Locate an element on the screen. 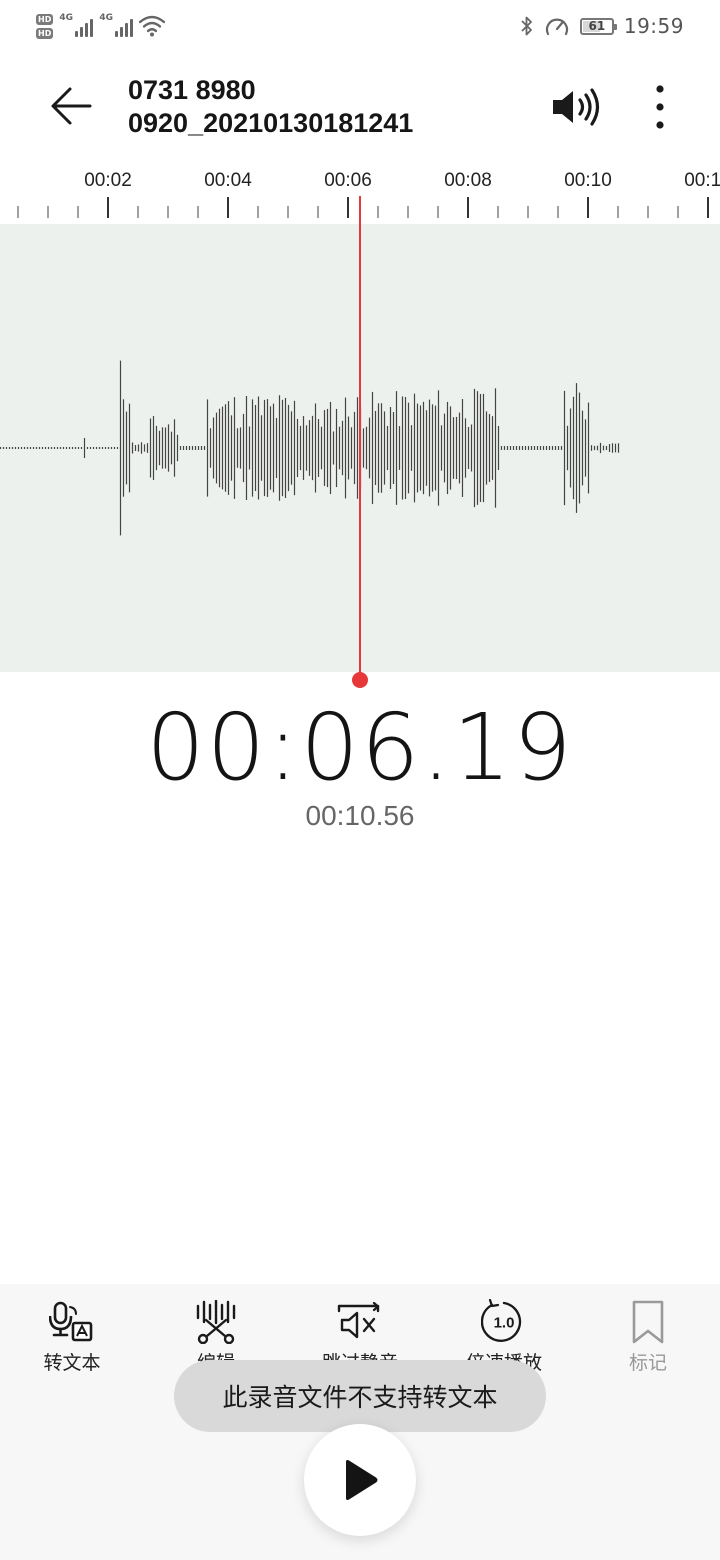  play-icon is located at coordinates (362, 1480).